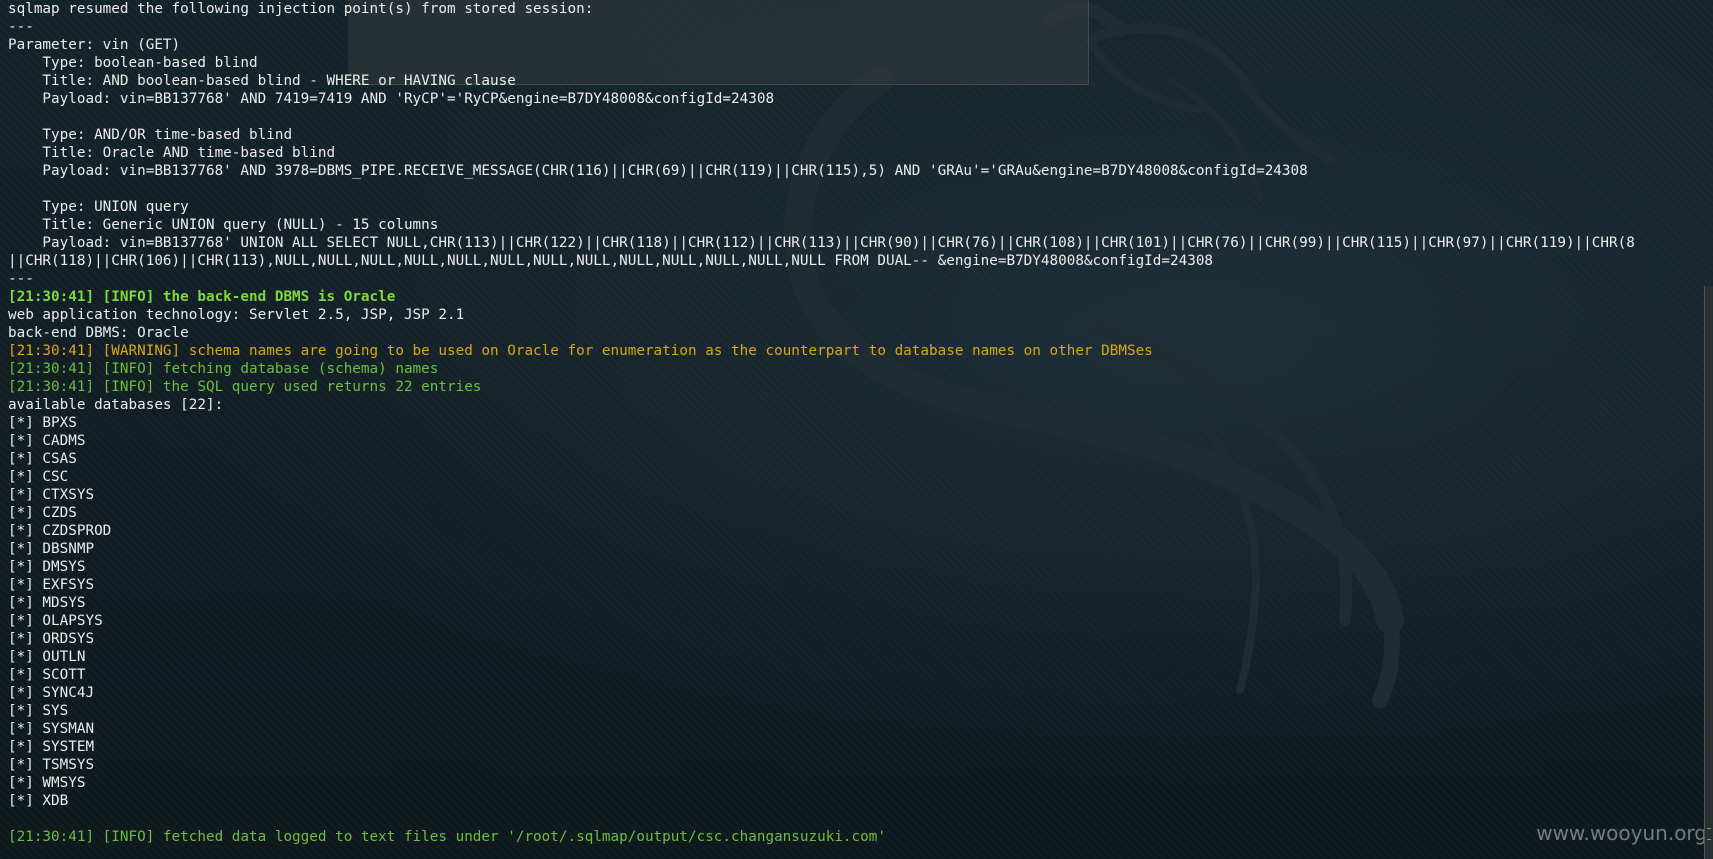 The image size is (1713, 859). What do you see at coordinates (51, 693) in the screenshot?
I see `terminal-line: [*] SYNC4J` at bounding box center [51, 693].